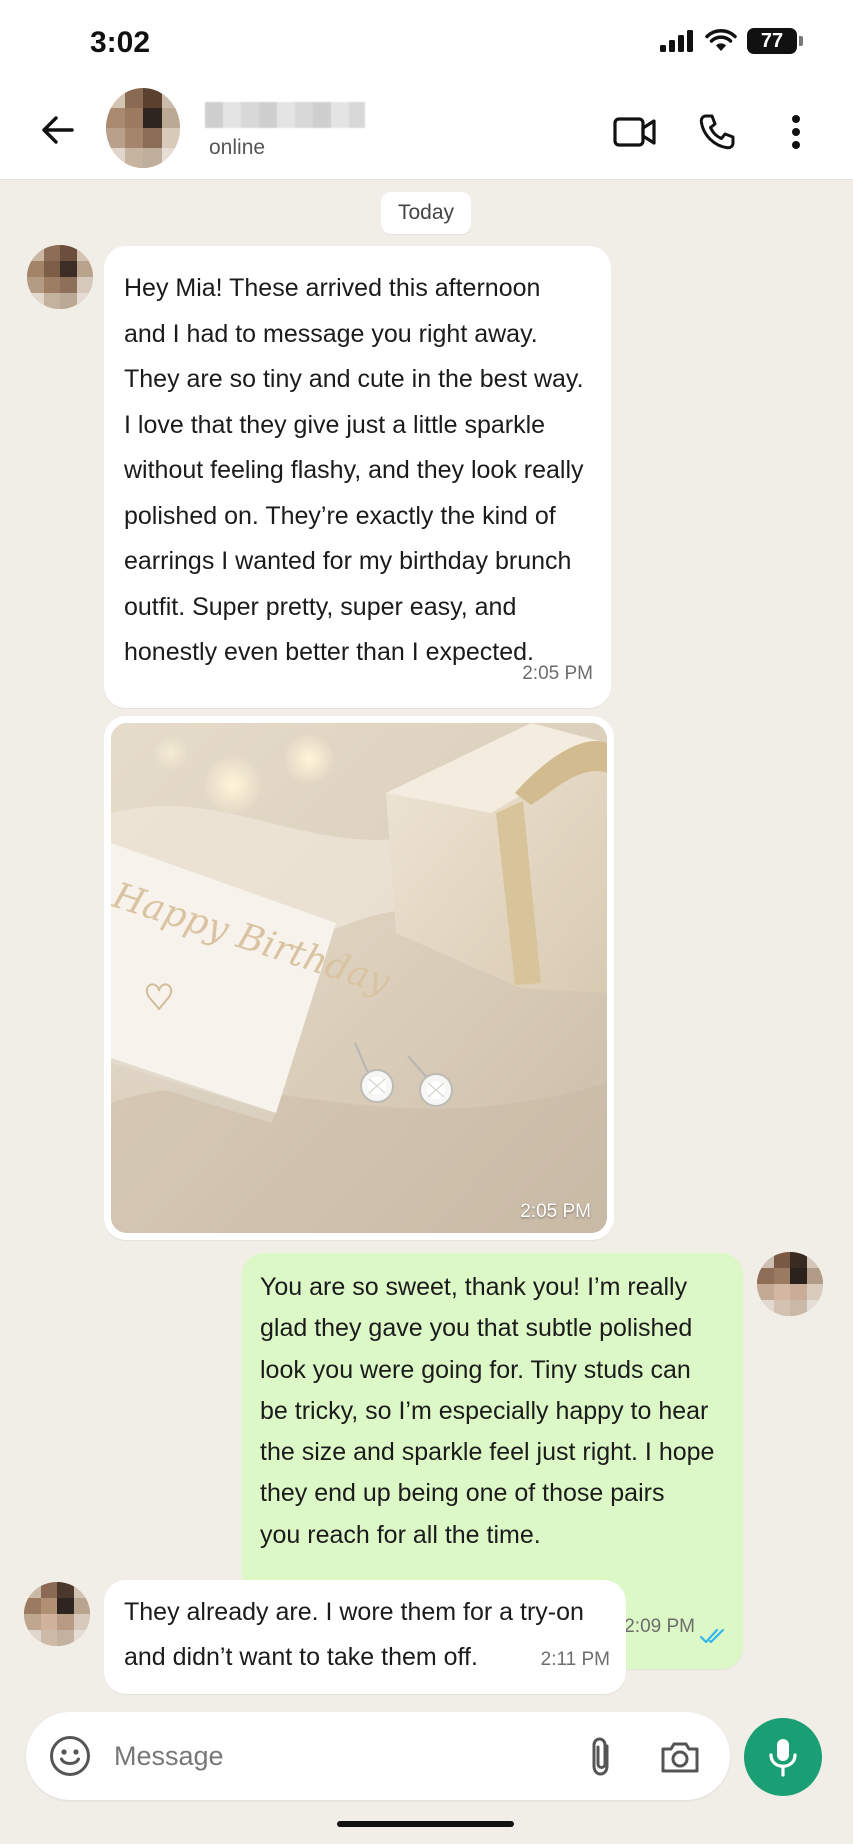 This screenshot has width=853, height=1844. I want to click on camera-button, so click(680, 1757).